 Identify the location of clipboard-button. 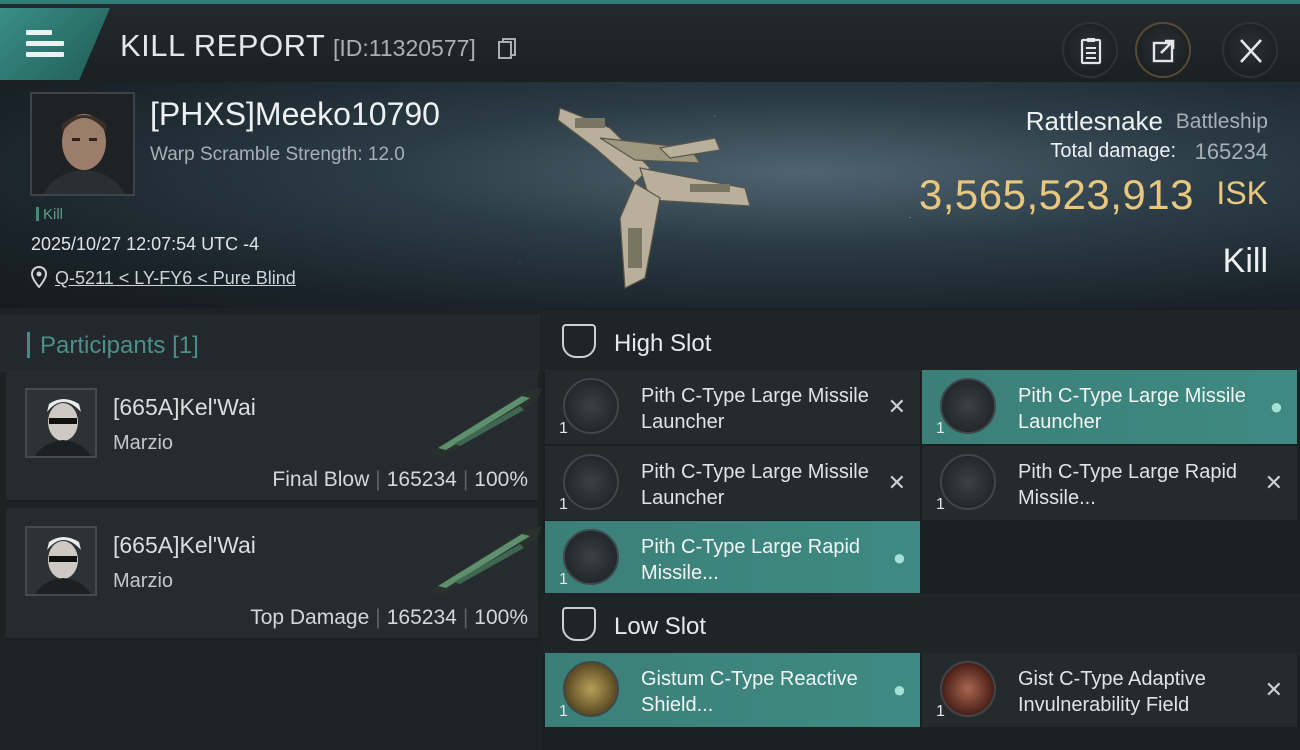
(1090, 50).